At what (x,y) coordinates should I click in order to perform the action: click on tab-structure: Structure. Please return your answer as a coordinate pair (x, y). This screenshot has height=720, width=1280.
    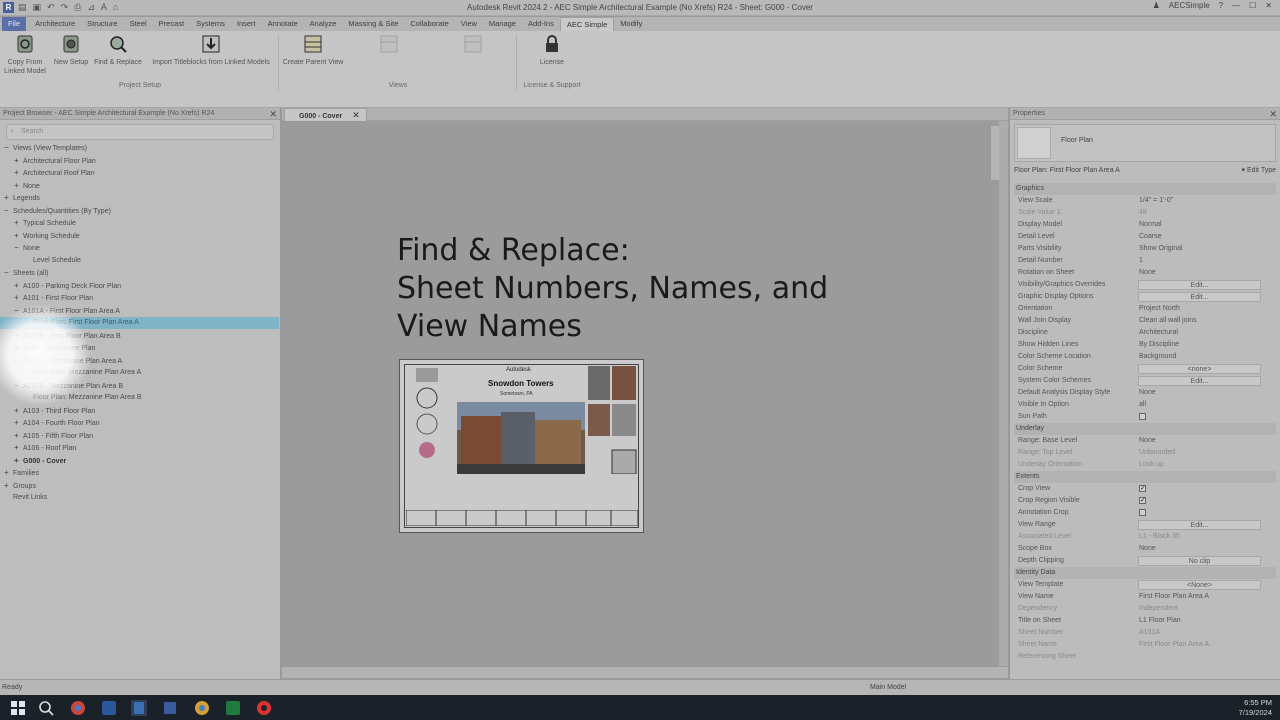
    Looking at the image, I should click on (102, 24).